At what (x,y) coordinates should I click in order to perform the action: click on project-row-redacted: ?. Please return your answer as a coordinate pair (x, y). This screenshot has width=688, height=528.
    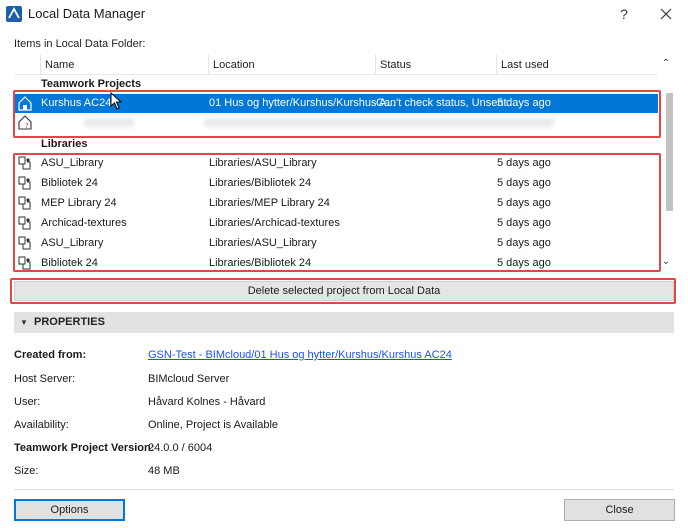
    Looking at the image, I should click on (336, 123).